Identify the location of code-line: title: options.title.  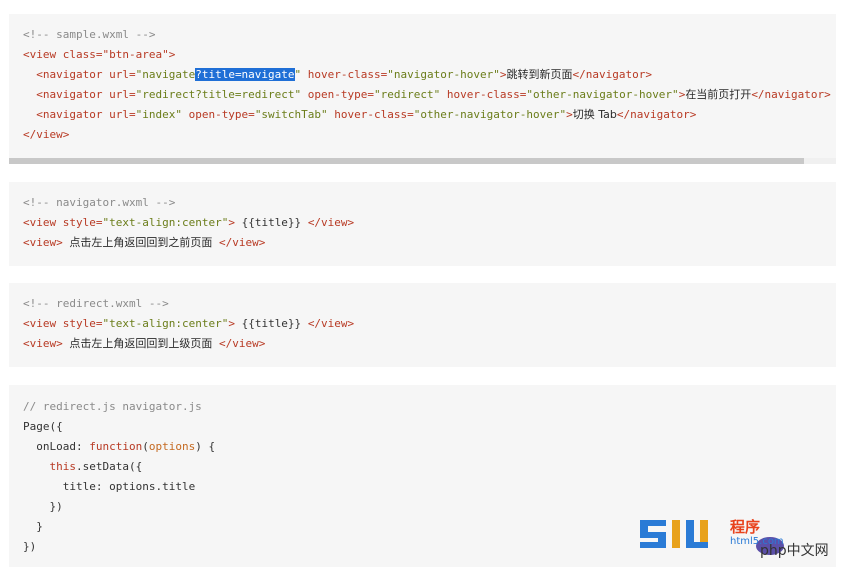
(109, 486).